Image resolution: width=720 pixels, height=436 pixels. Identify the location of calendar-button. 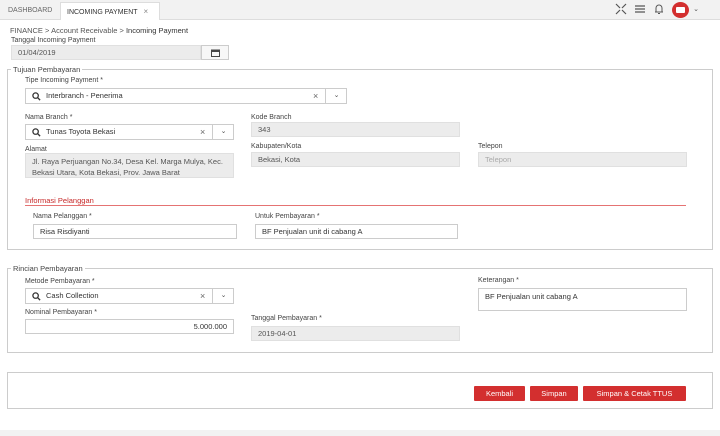
(215, 52).